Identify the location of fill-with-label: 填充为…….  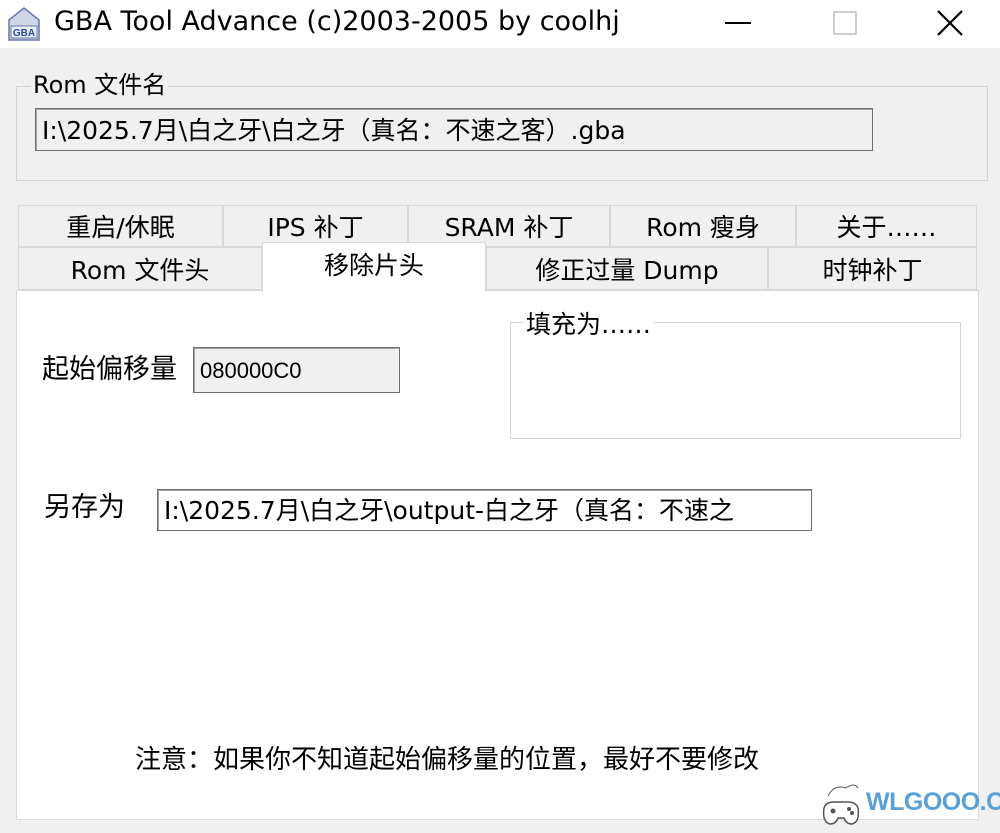
(589, 325).